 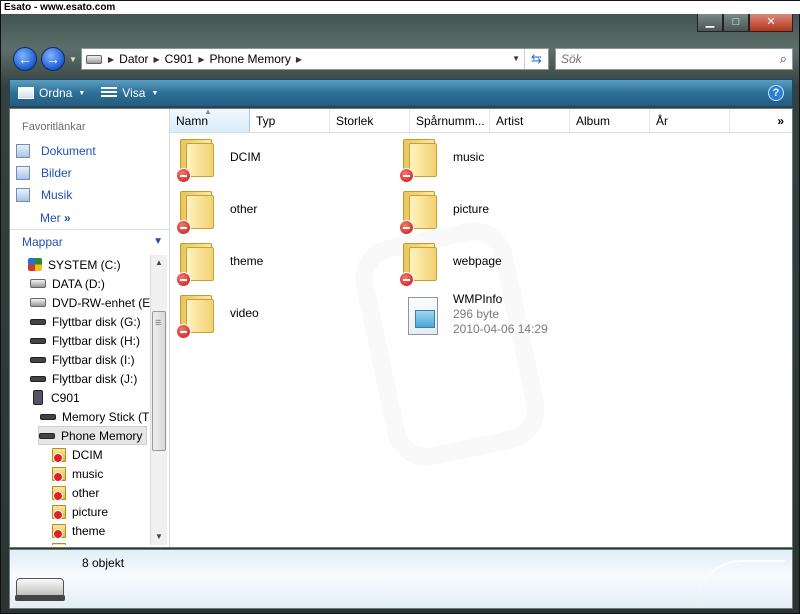 I want to click on column-header-name: ▲ Namn, so click(x=210, y=120).